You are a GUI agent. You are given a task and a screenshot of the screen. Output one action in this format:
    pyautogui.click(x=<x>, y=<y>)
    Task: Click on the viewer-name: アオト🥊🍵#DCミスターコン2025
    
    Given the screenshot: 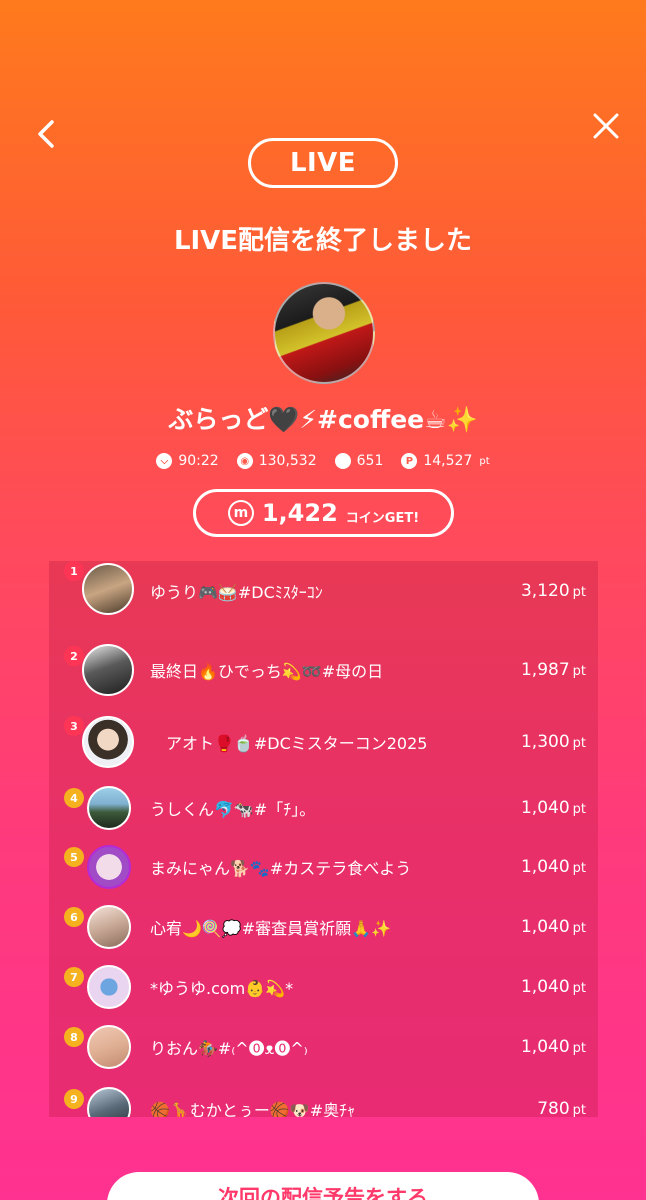 What is the action you would take?
    pyautogui.click(x=289, y=743)
    